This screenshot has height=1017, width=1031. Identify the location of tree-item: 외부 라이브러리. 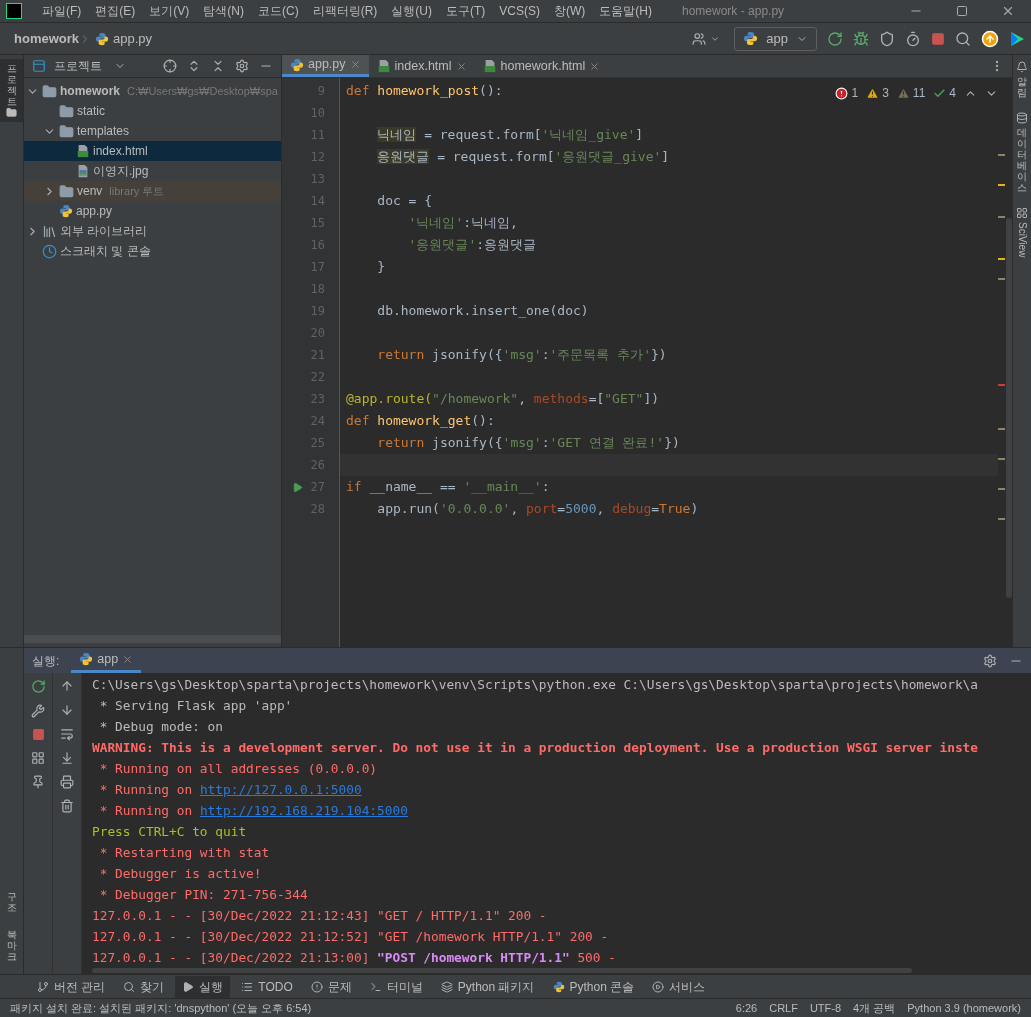
(152, 231).